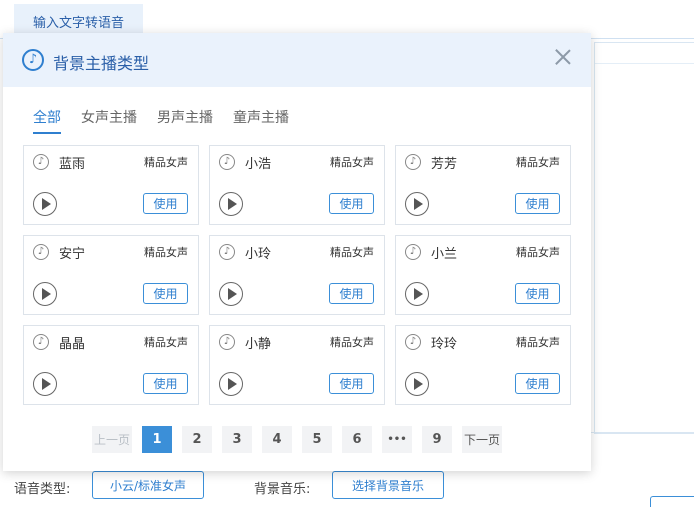  Describe the element at coordinates (109, 117) in the screenshot. I see `tab-female: 女声主播` at that location.